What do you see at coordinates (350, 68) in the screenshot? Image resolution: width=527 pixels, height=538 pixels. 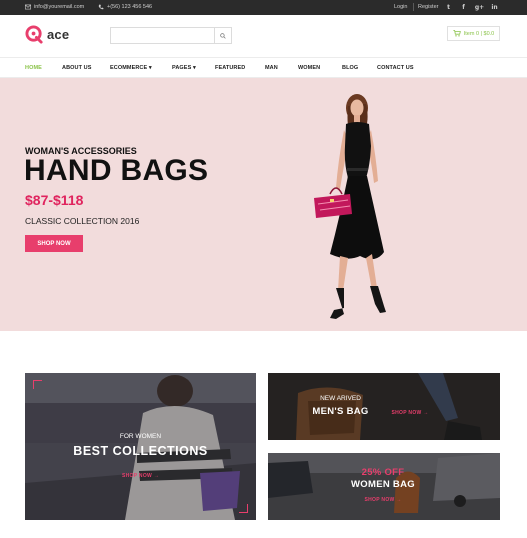 I see `nav-blog: BLOG` at bounding box center [350, 68].